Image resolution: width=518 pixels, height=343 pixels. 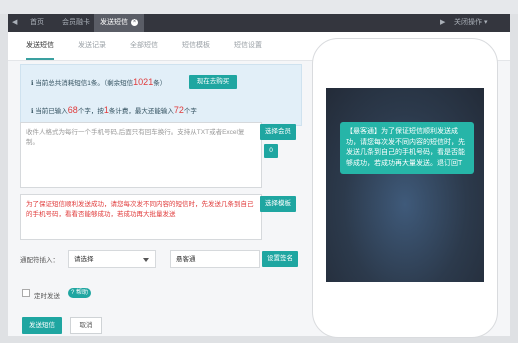 I want to click on max-input-label: 条计费，最大还能输入, so click(x=141, y=111).